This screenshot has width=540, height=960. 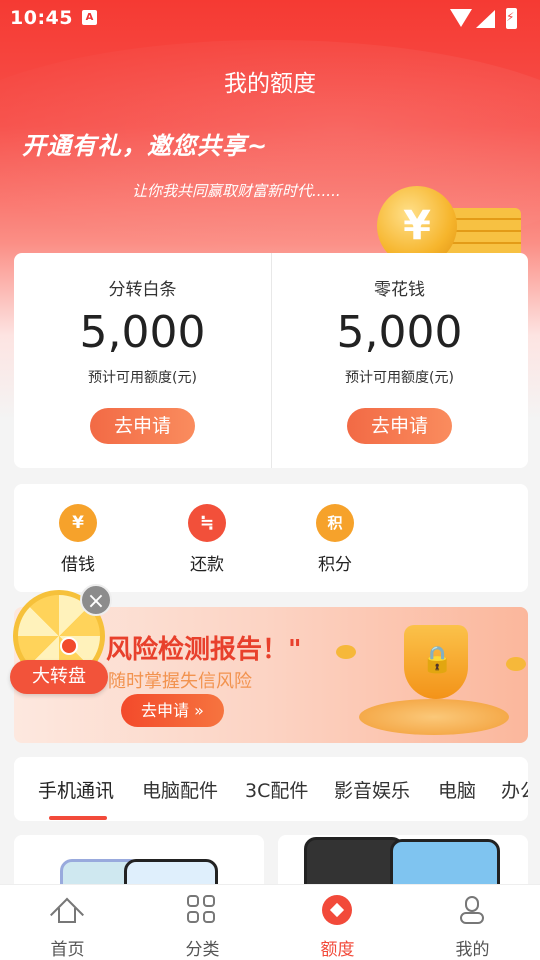 What do you see at coordinates (270, 84) in the screenshot?
I see `page-title: 我的额度` at bounding box center [270, 84].